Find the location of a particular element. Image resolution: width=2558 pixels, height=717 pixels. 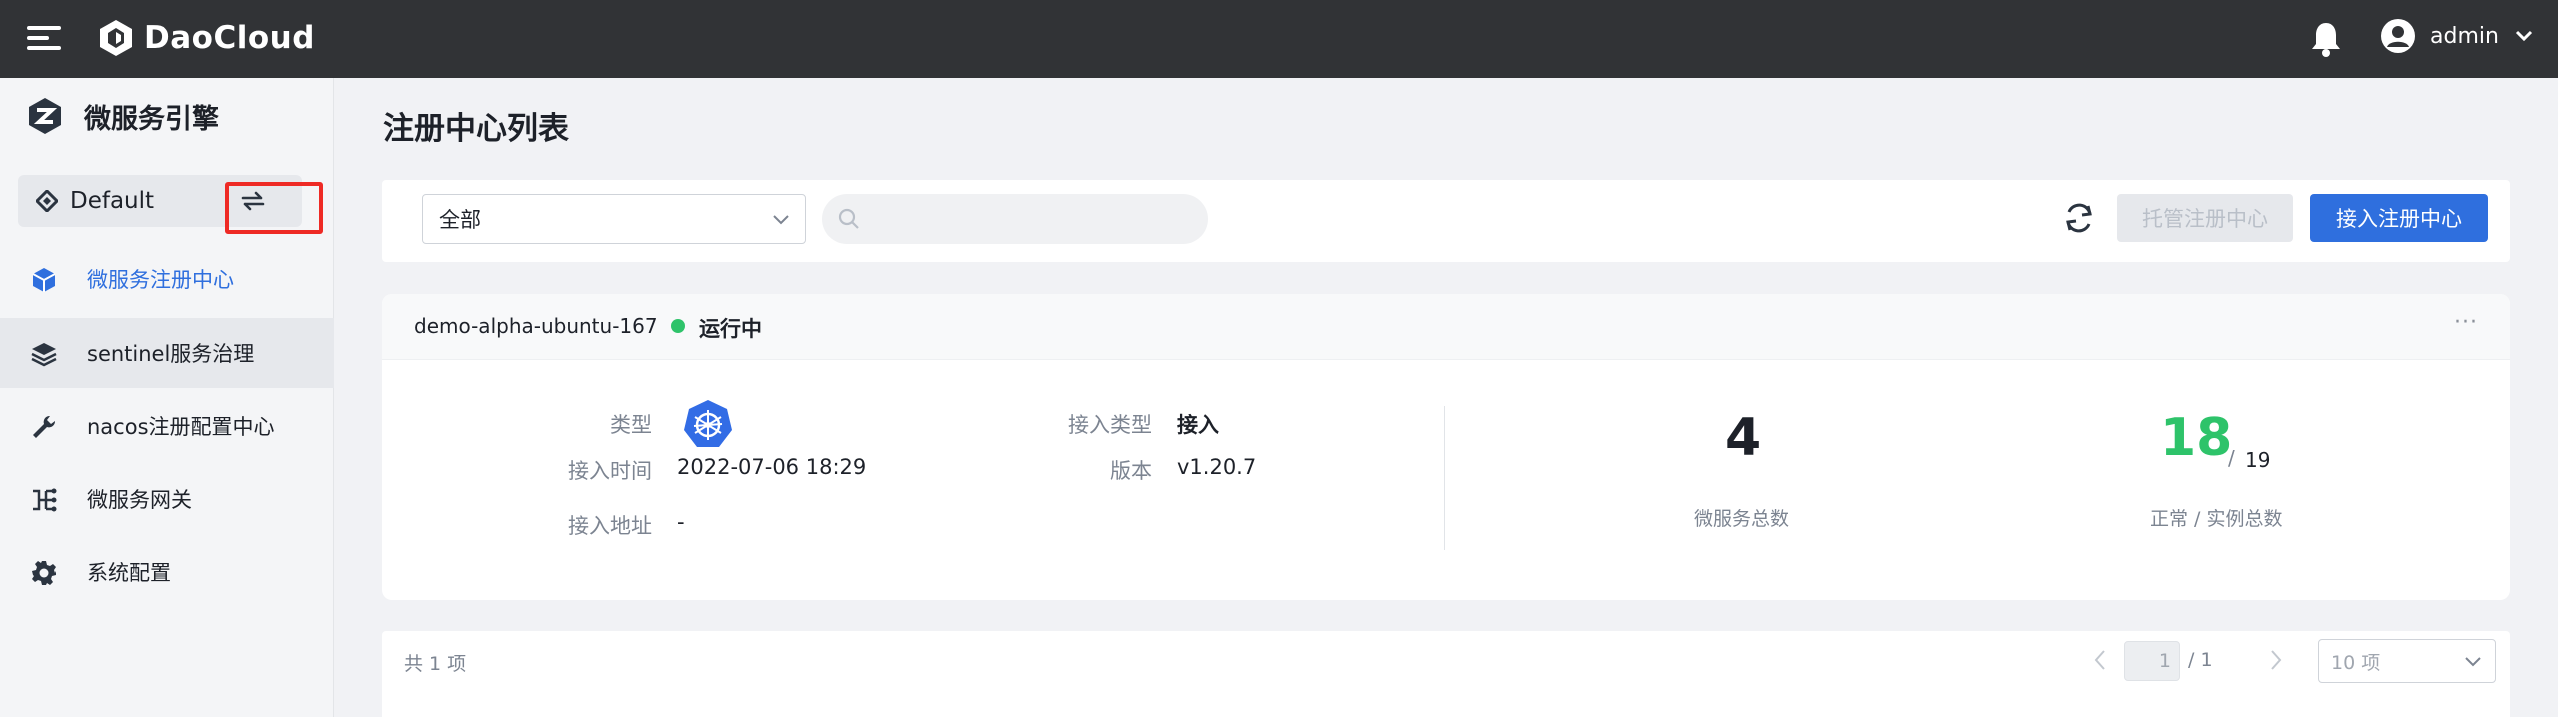

registry-name: demo-alpha-ubuntu-167 is located at coordinates (536, 326).